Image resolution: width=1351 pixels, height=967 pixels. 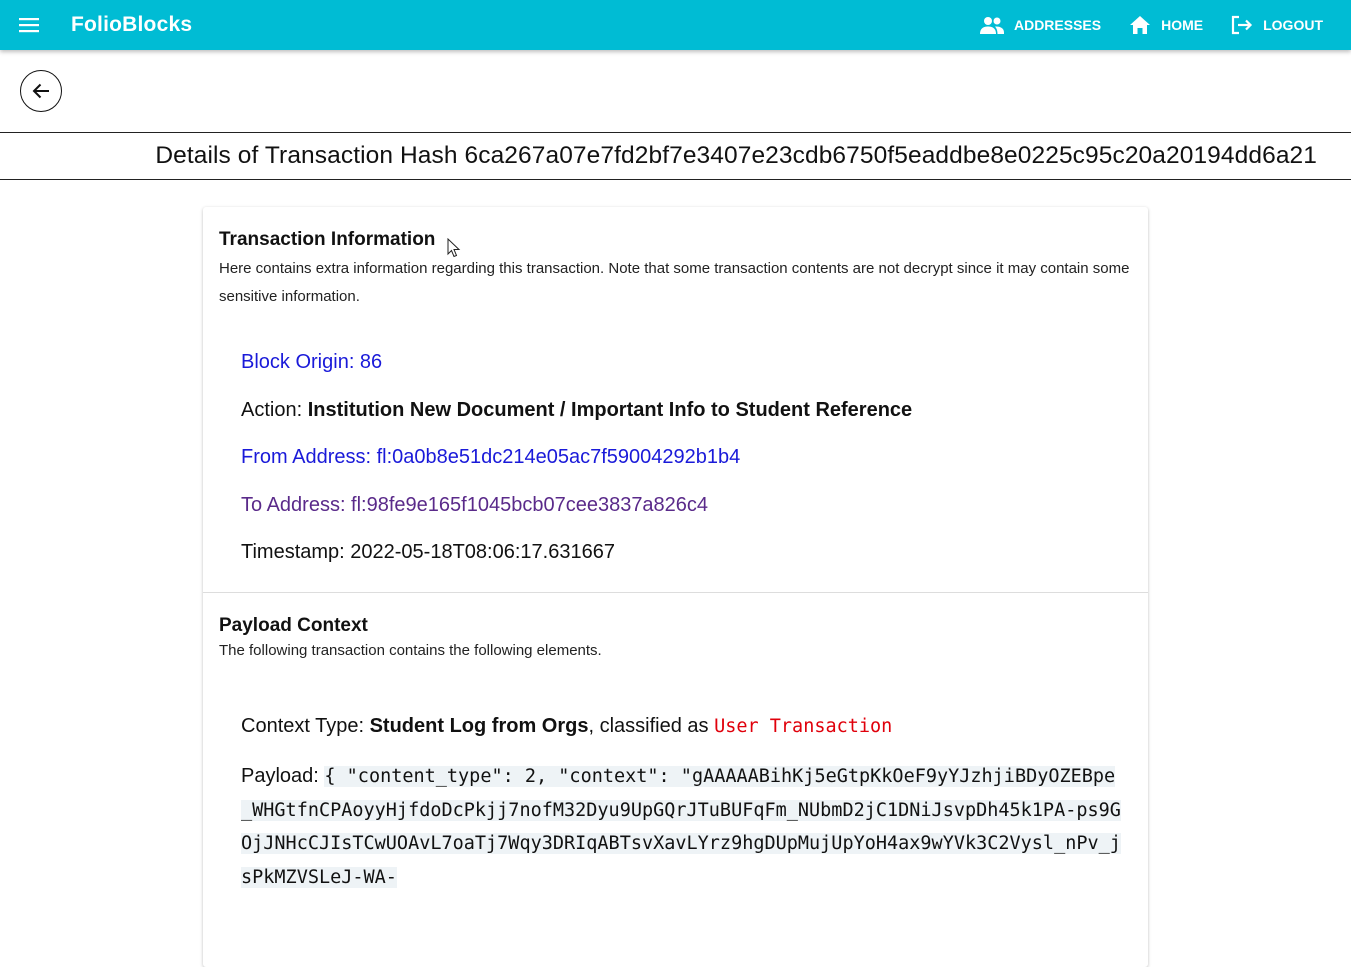 What do you see at coordinates (327, 239) in the screenshot?
I see `transaction-info-title: Transaction Information` at bounding box center [327, 239].